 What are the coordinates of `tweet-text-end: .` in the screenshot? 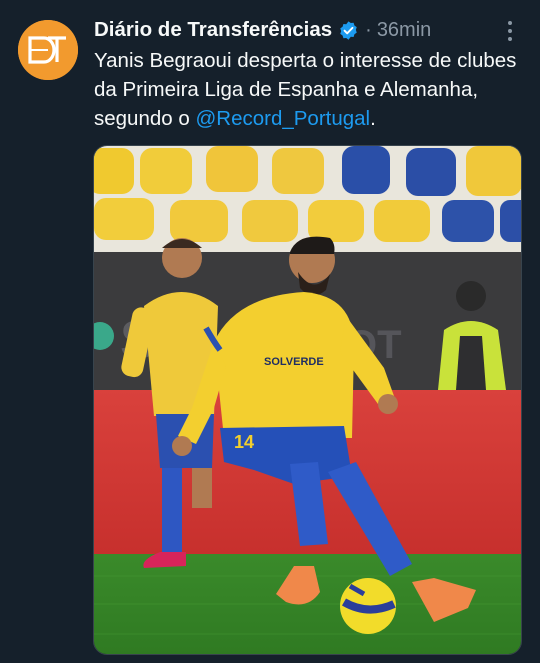 It's located at (373, 118).